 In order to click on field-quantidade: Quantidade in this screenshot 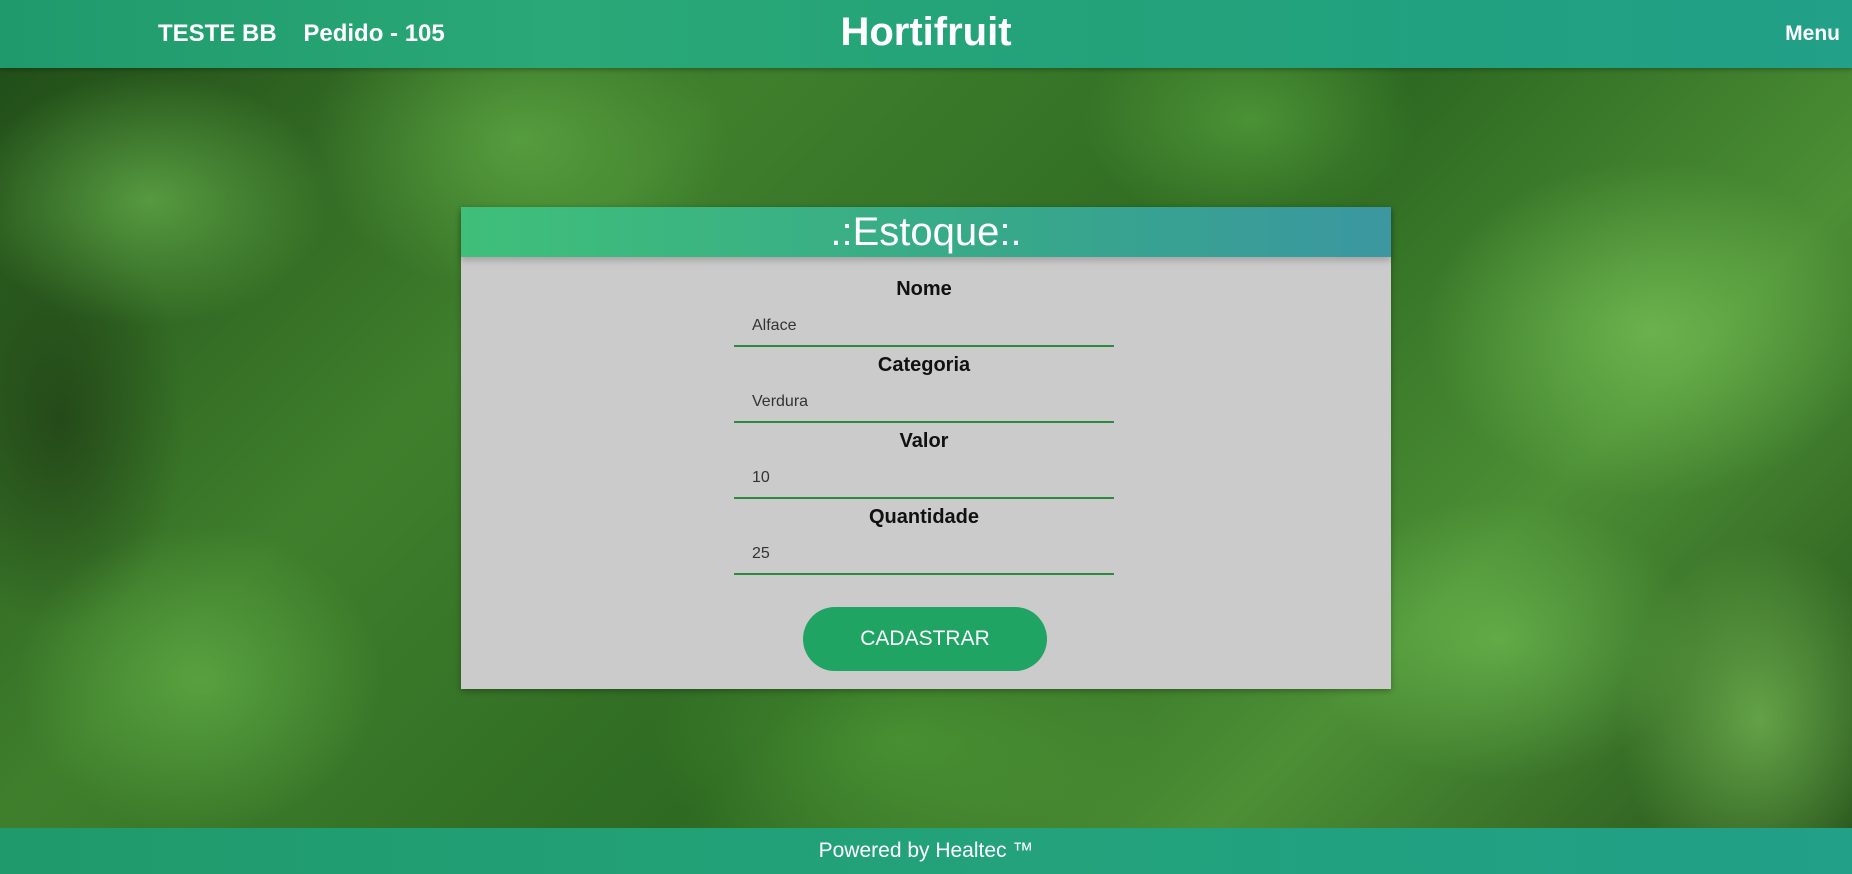, I will do `click(924, 543)`.